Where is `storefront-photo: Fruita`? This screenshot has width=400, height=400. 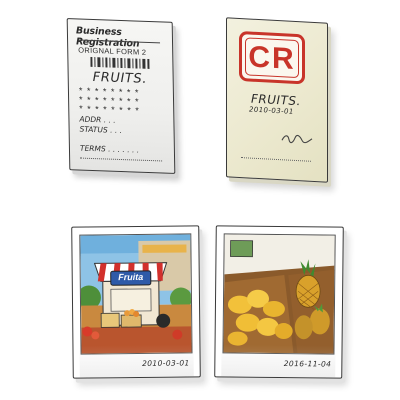
storefront-photo: Fruita is located at coordinates (136, 294).